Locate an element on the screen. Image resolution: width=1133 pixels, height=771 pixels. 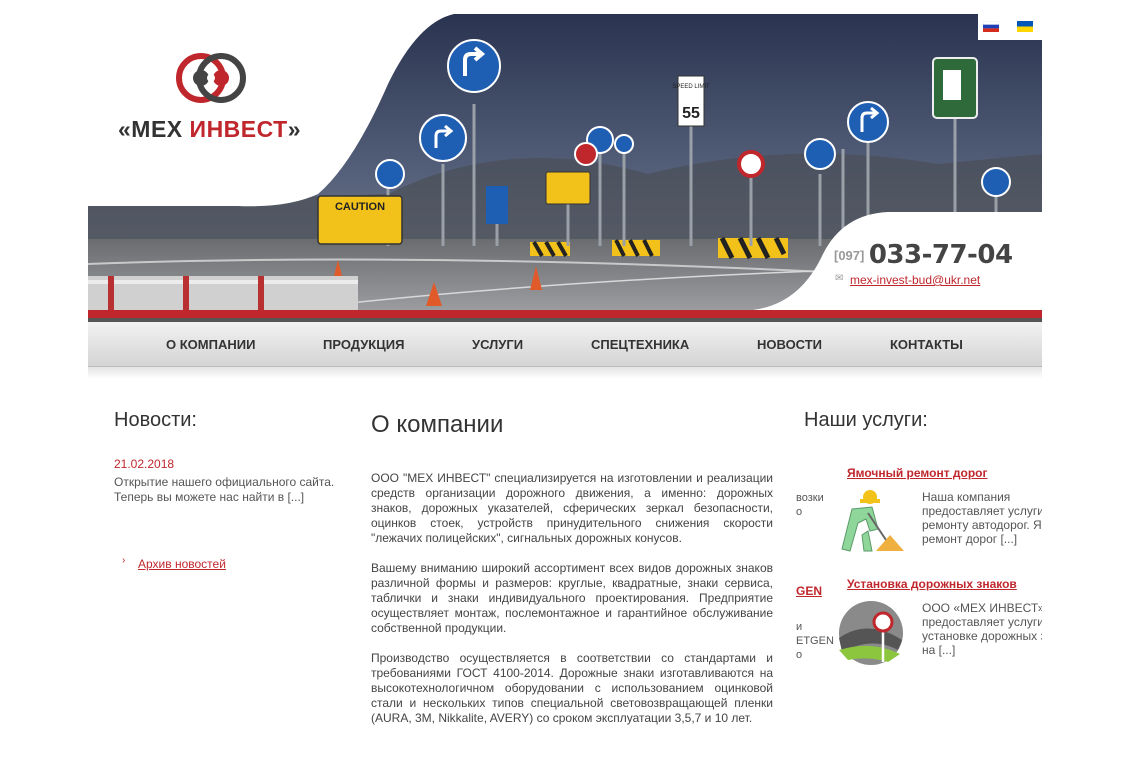
phone-main: 033-77-04 is located at coordinates (940, 255).